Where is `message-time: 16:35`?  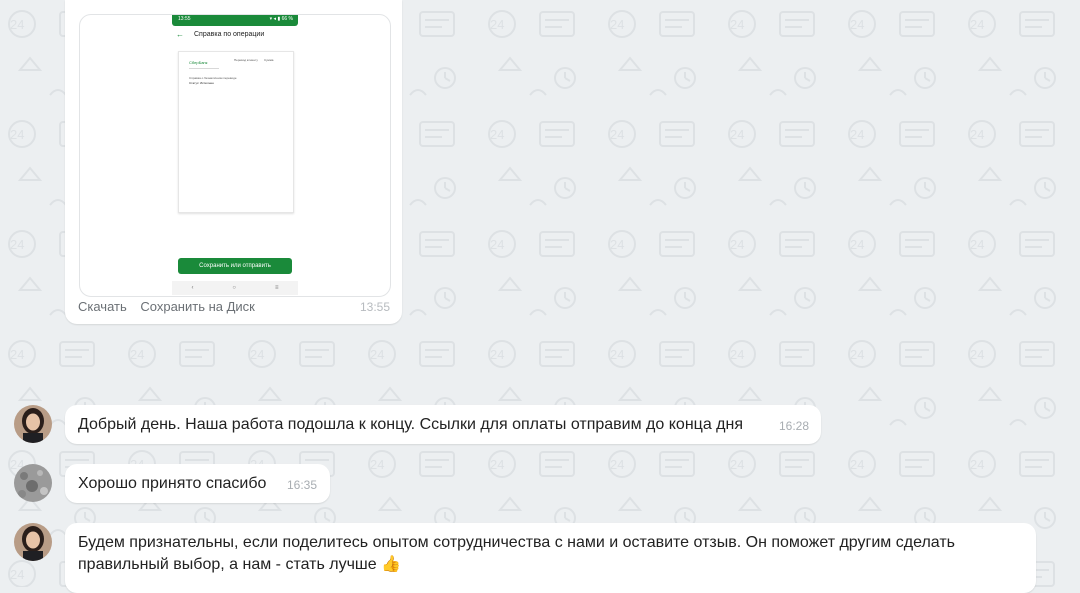 message-time: 16:35 is located at coordinates (302, 485).